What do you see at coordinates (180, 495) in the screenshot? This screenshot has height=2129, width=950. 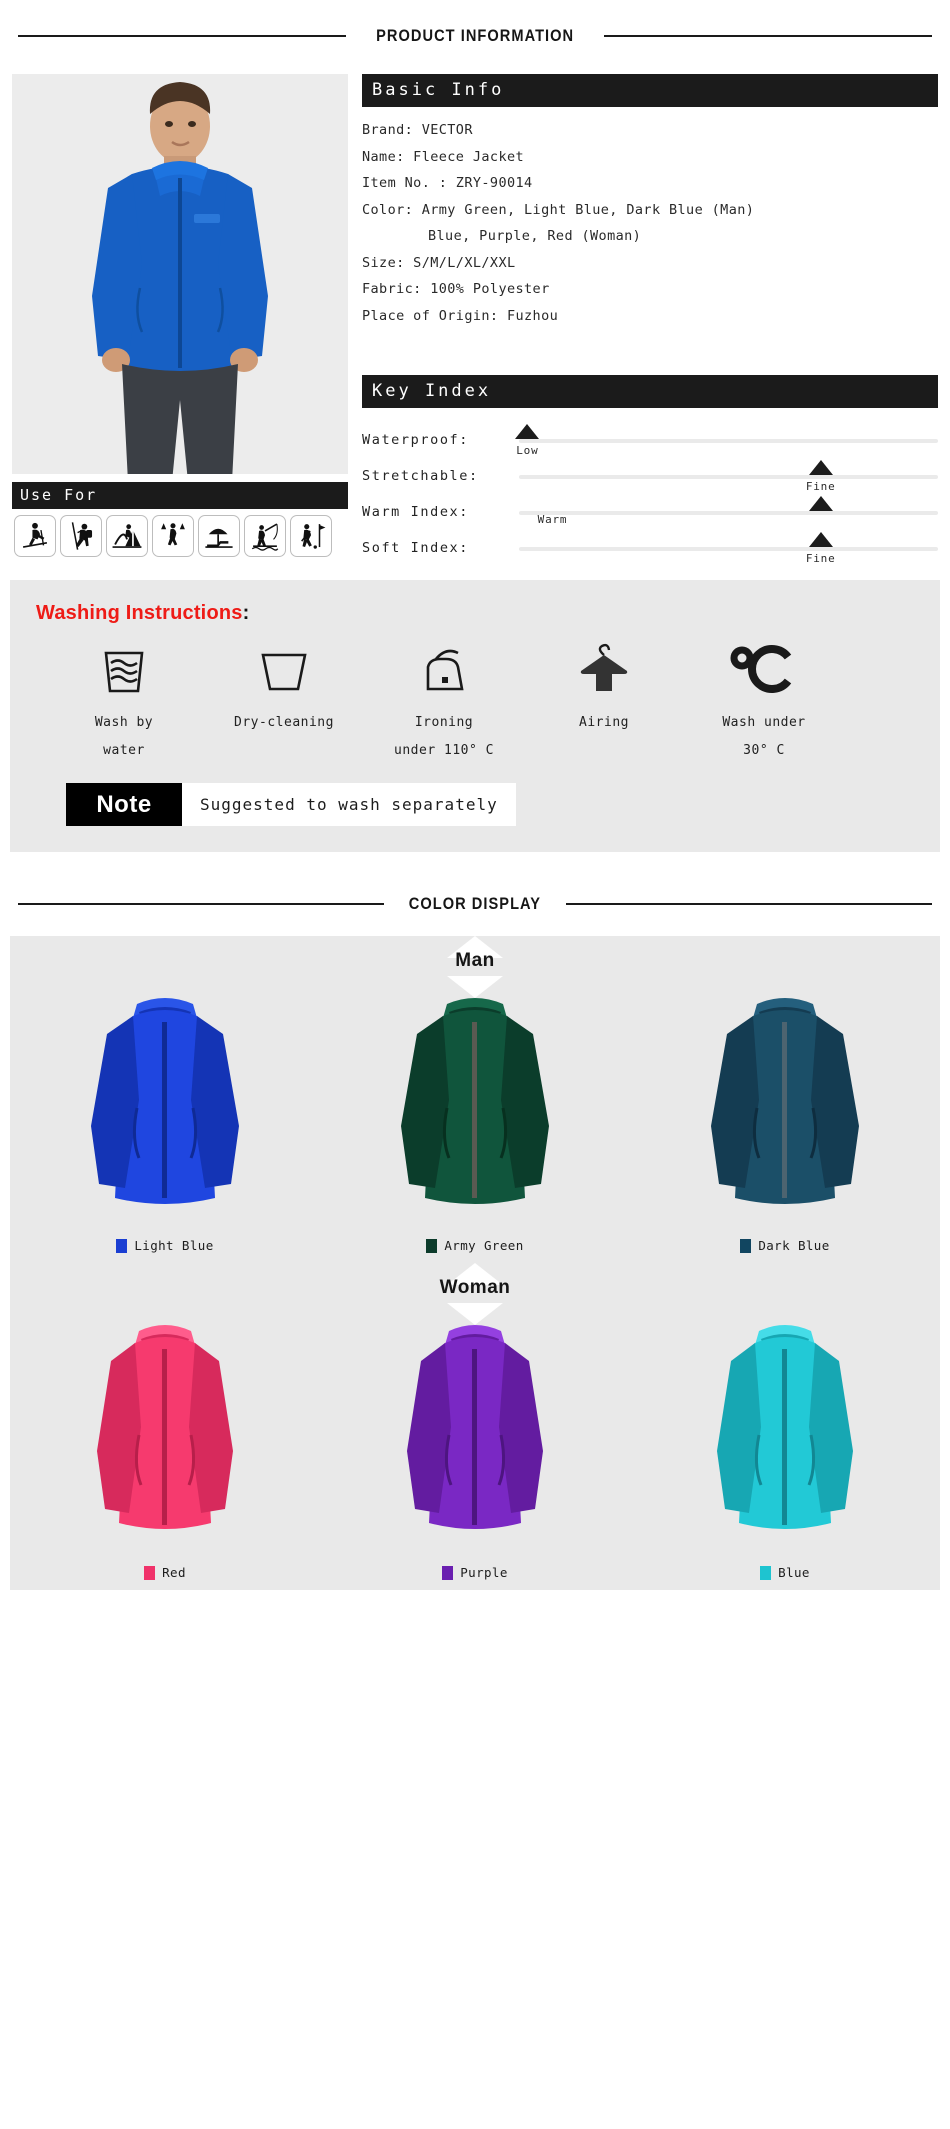 I see `use-for-heading: Use For` at bounding box center [180, 495].